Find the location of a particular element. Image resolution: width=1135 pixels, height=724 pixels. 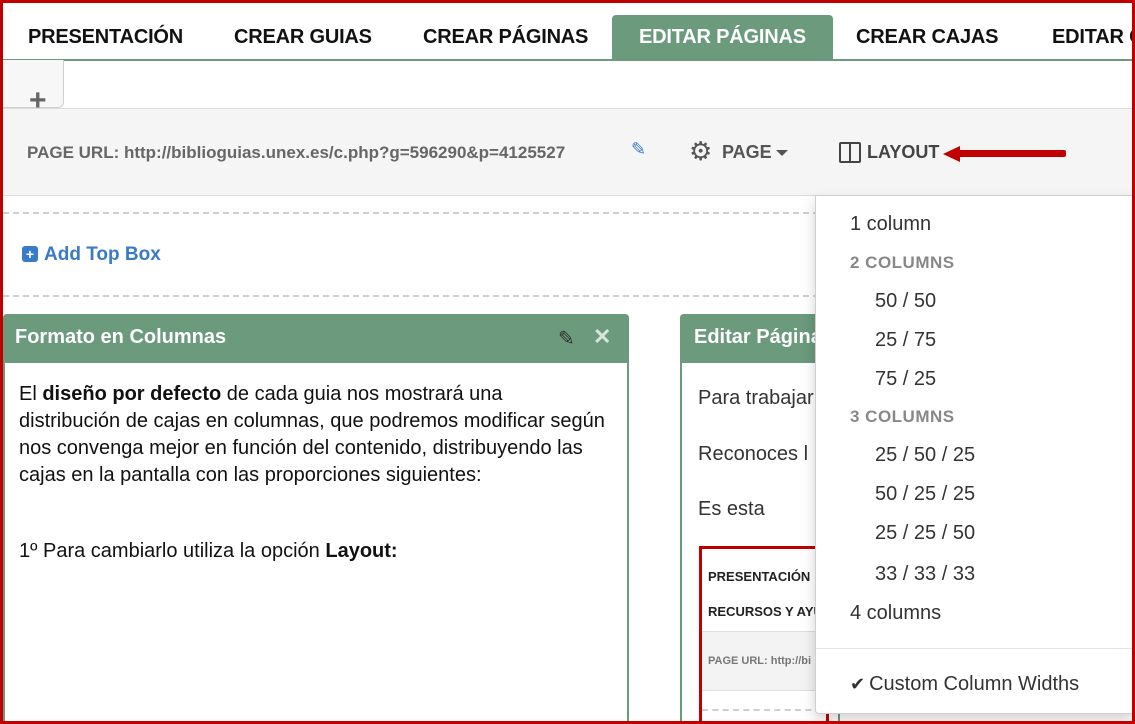

menu-item-1-column: 1 column is located at coordinates (890, 224).